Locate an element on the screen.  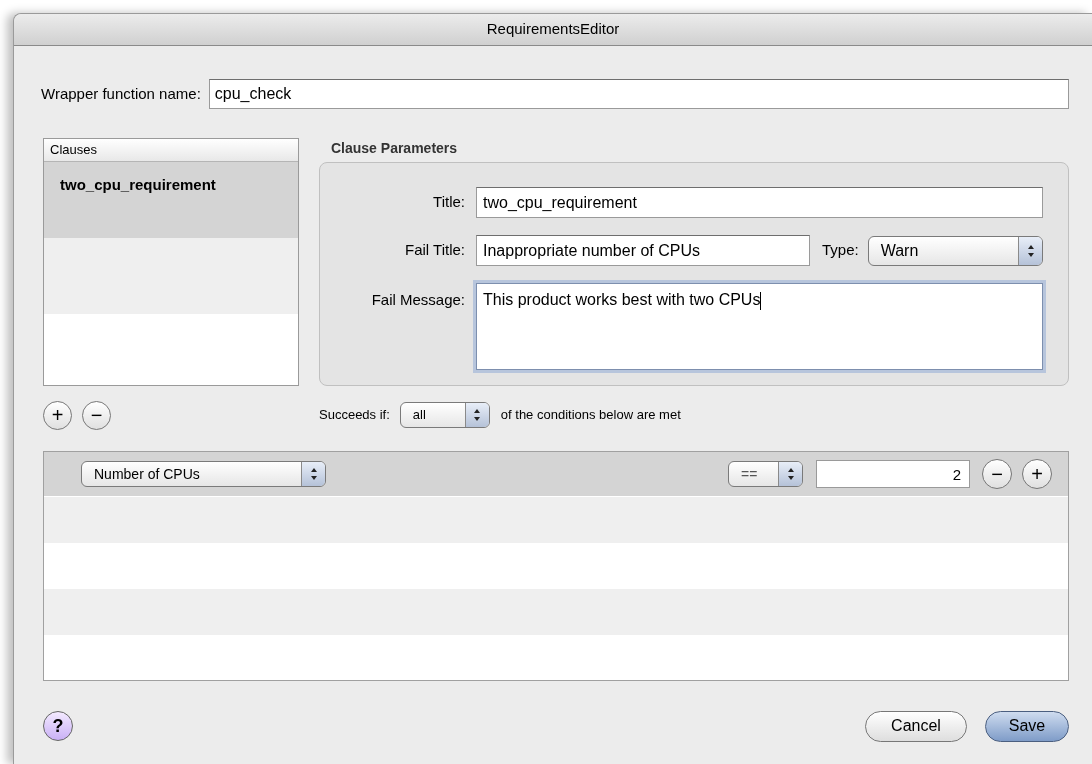
input-field: cpu_check is located at coordinates (638, 94).